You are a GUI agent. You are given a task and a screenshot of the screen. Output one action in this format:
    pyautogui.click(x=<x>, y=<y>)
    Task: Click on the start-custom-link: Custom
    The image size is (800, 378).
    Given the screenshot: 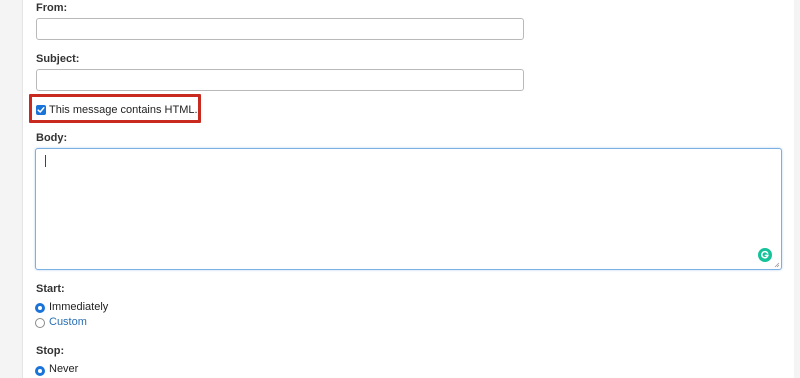 What is the action you would take?
    pyautogui.click(x=68, y=322)
    